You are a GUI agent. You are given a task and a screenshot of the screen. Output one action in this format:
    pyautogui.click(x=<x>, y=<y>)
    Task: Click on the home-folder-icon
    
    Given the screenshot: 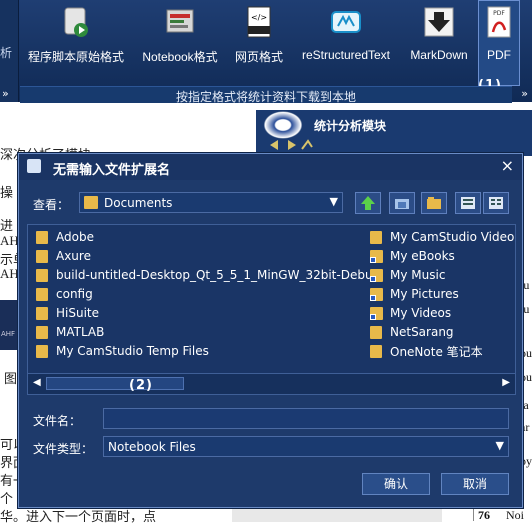 What is the action you would take?
    pyautogui.click(x=402, y=204)
    